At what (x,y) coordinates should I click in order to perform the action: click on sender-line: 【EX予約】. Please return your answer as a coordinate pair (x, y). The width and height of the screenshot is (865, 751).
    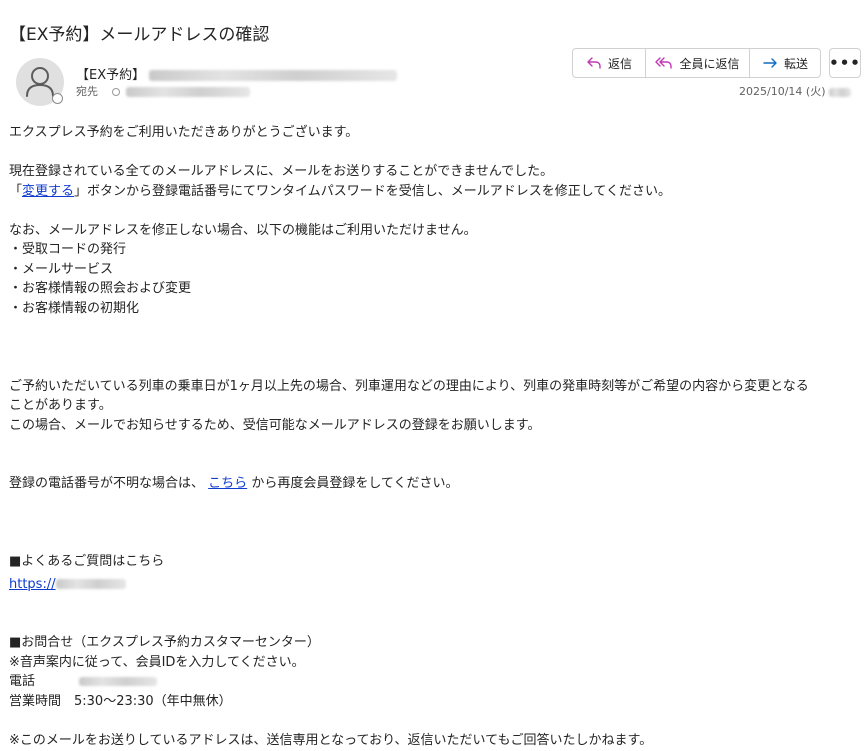
    Looking at the image, I should click on (237, 73).